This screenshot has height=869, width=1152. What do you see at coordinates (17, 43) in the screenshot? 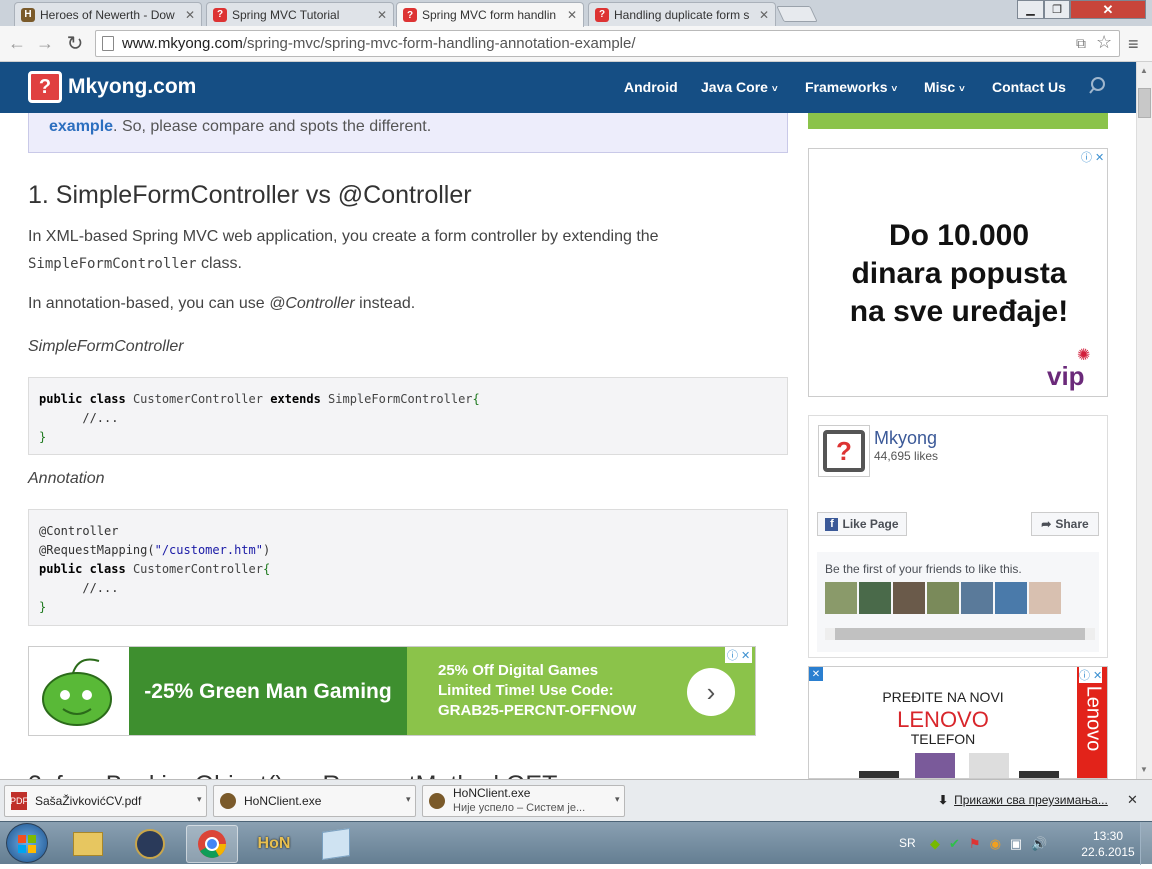
I see `back-icon: ←` at bounding box center [17, 43].